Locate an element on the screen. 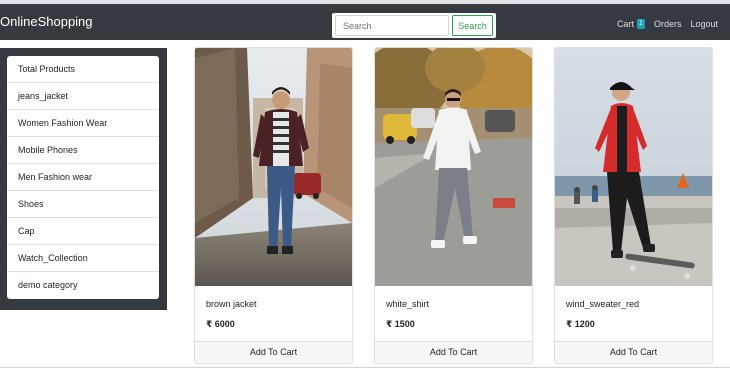  category-item-men-fashion-wear: Men Fashion wear is located at coordinates (83, 177).